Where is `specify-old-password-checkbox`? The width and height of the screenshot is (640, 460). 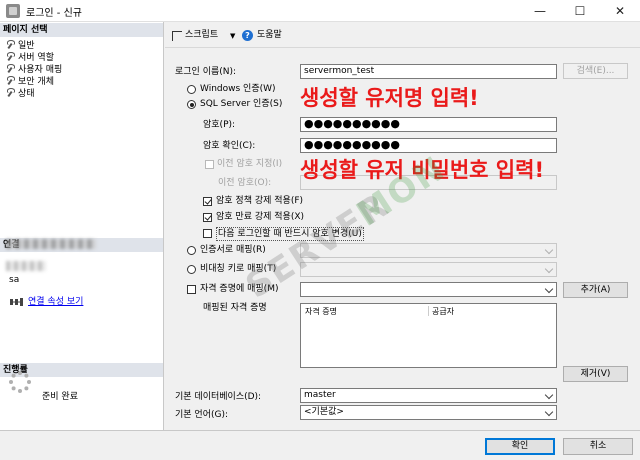
specify-old-password-checkbox is located at coordinates (209, 164).